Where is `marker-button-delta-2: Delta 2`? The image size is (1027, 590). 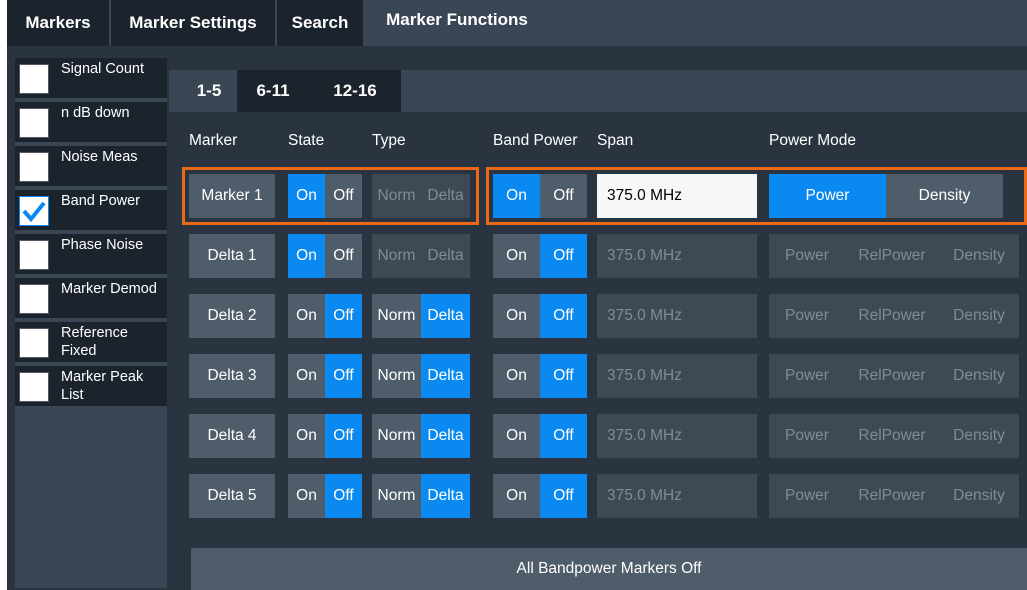
marker-button-delta-2: Delta 2 is located at coordinates (232, 316).